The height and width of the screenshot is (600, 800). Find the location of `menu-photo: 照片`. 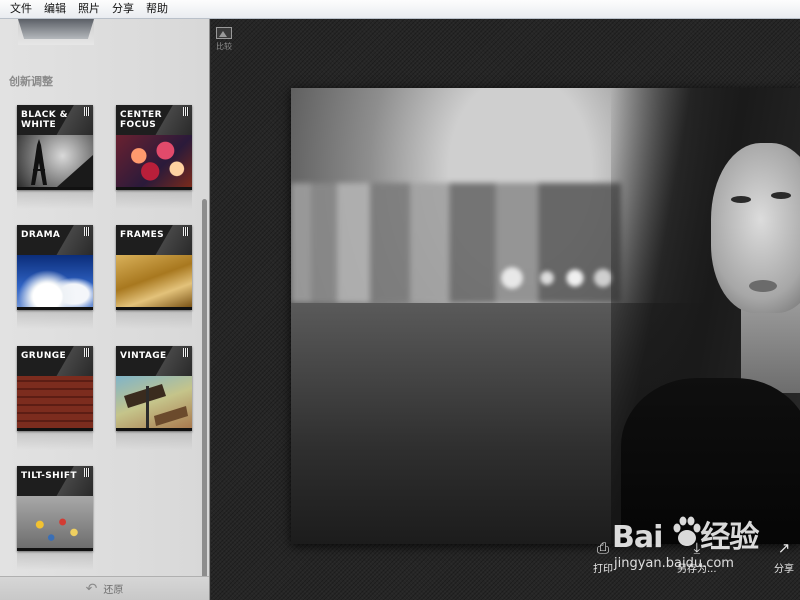

menu-photo: 照片 is located at coordinates (89, 9).